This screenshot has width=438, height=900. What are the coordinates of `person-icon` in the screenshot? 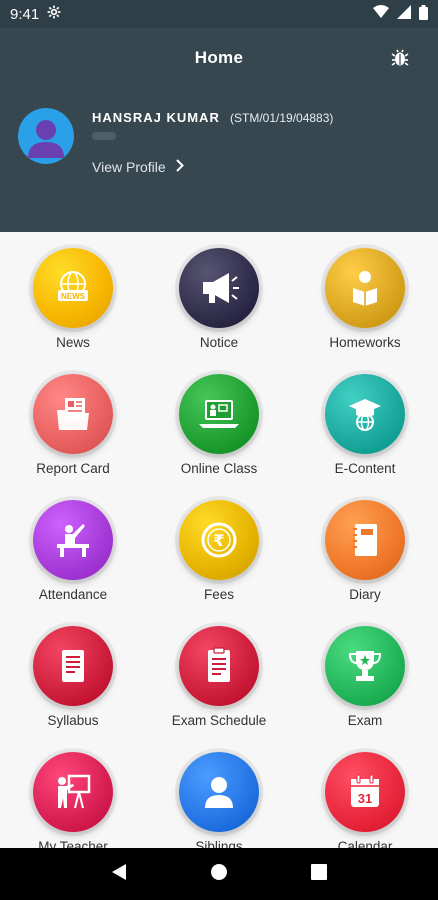 It's located at (219, 792).